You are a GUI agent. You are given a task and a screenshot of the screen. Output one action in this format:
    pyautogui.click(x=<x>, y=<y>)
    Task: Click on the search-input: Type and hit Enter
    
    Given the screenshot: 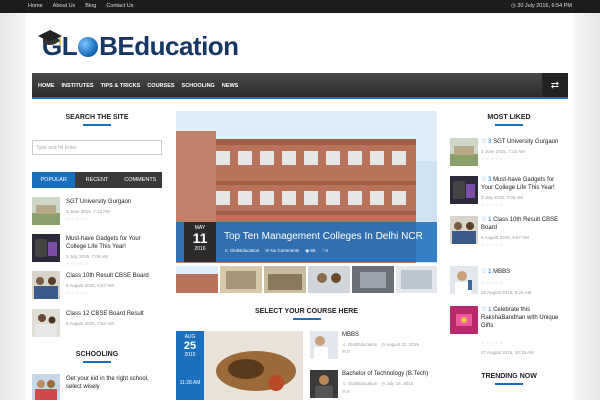 What is the action you would take?
    pyautogui.click(x=97, y=147)
    